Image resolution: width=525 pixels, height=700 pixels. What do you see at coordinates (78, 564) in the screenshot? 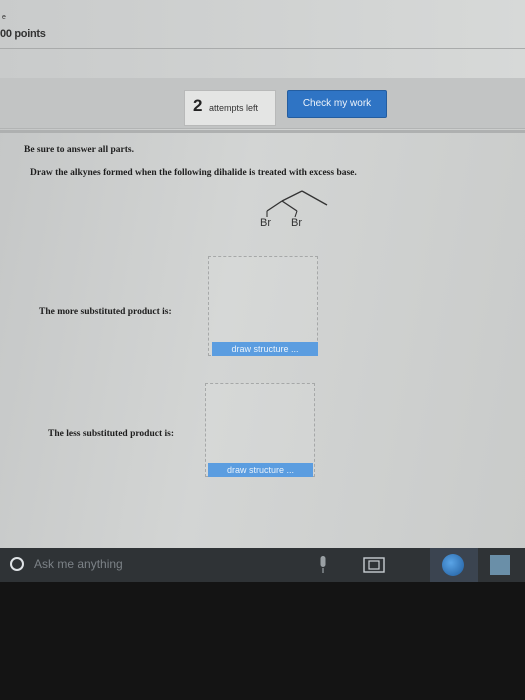
I see `cortana-search-box: Ask me anything` at bounding box center [78, 564].